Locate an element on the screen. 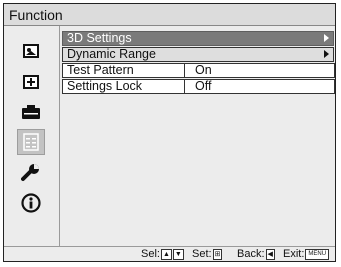  back-hint: Back: ◀ is located at coordinates (256, 254).